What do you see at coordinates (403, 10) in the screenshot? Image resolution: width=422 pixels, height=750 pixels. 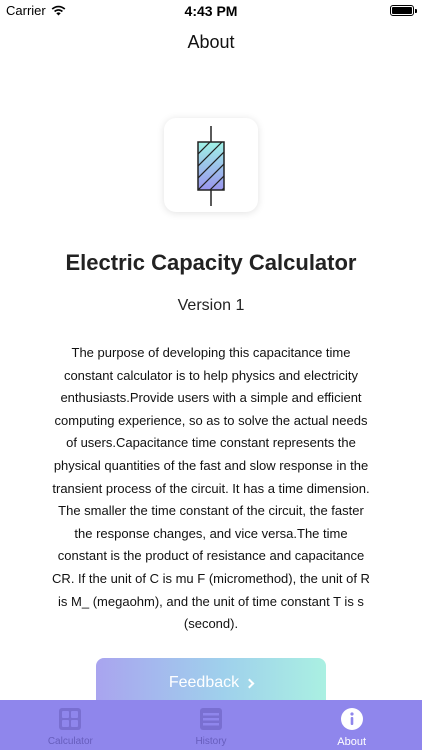 I see `battery-icon` at bounding box center [403, 10].